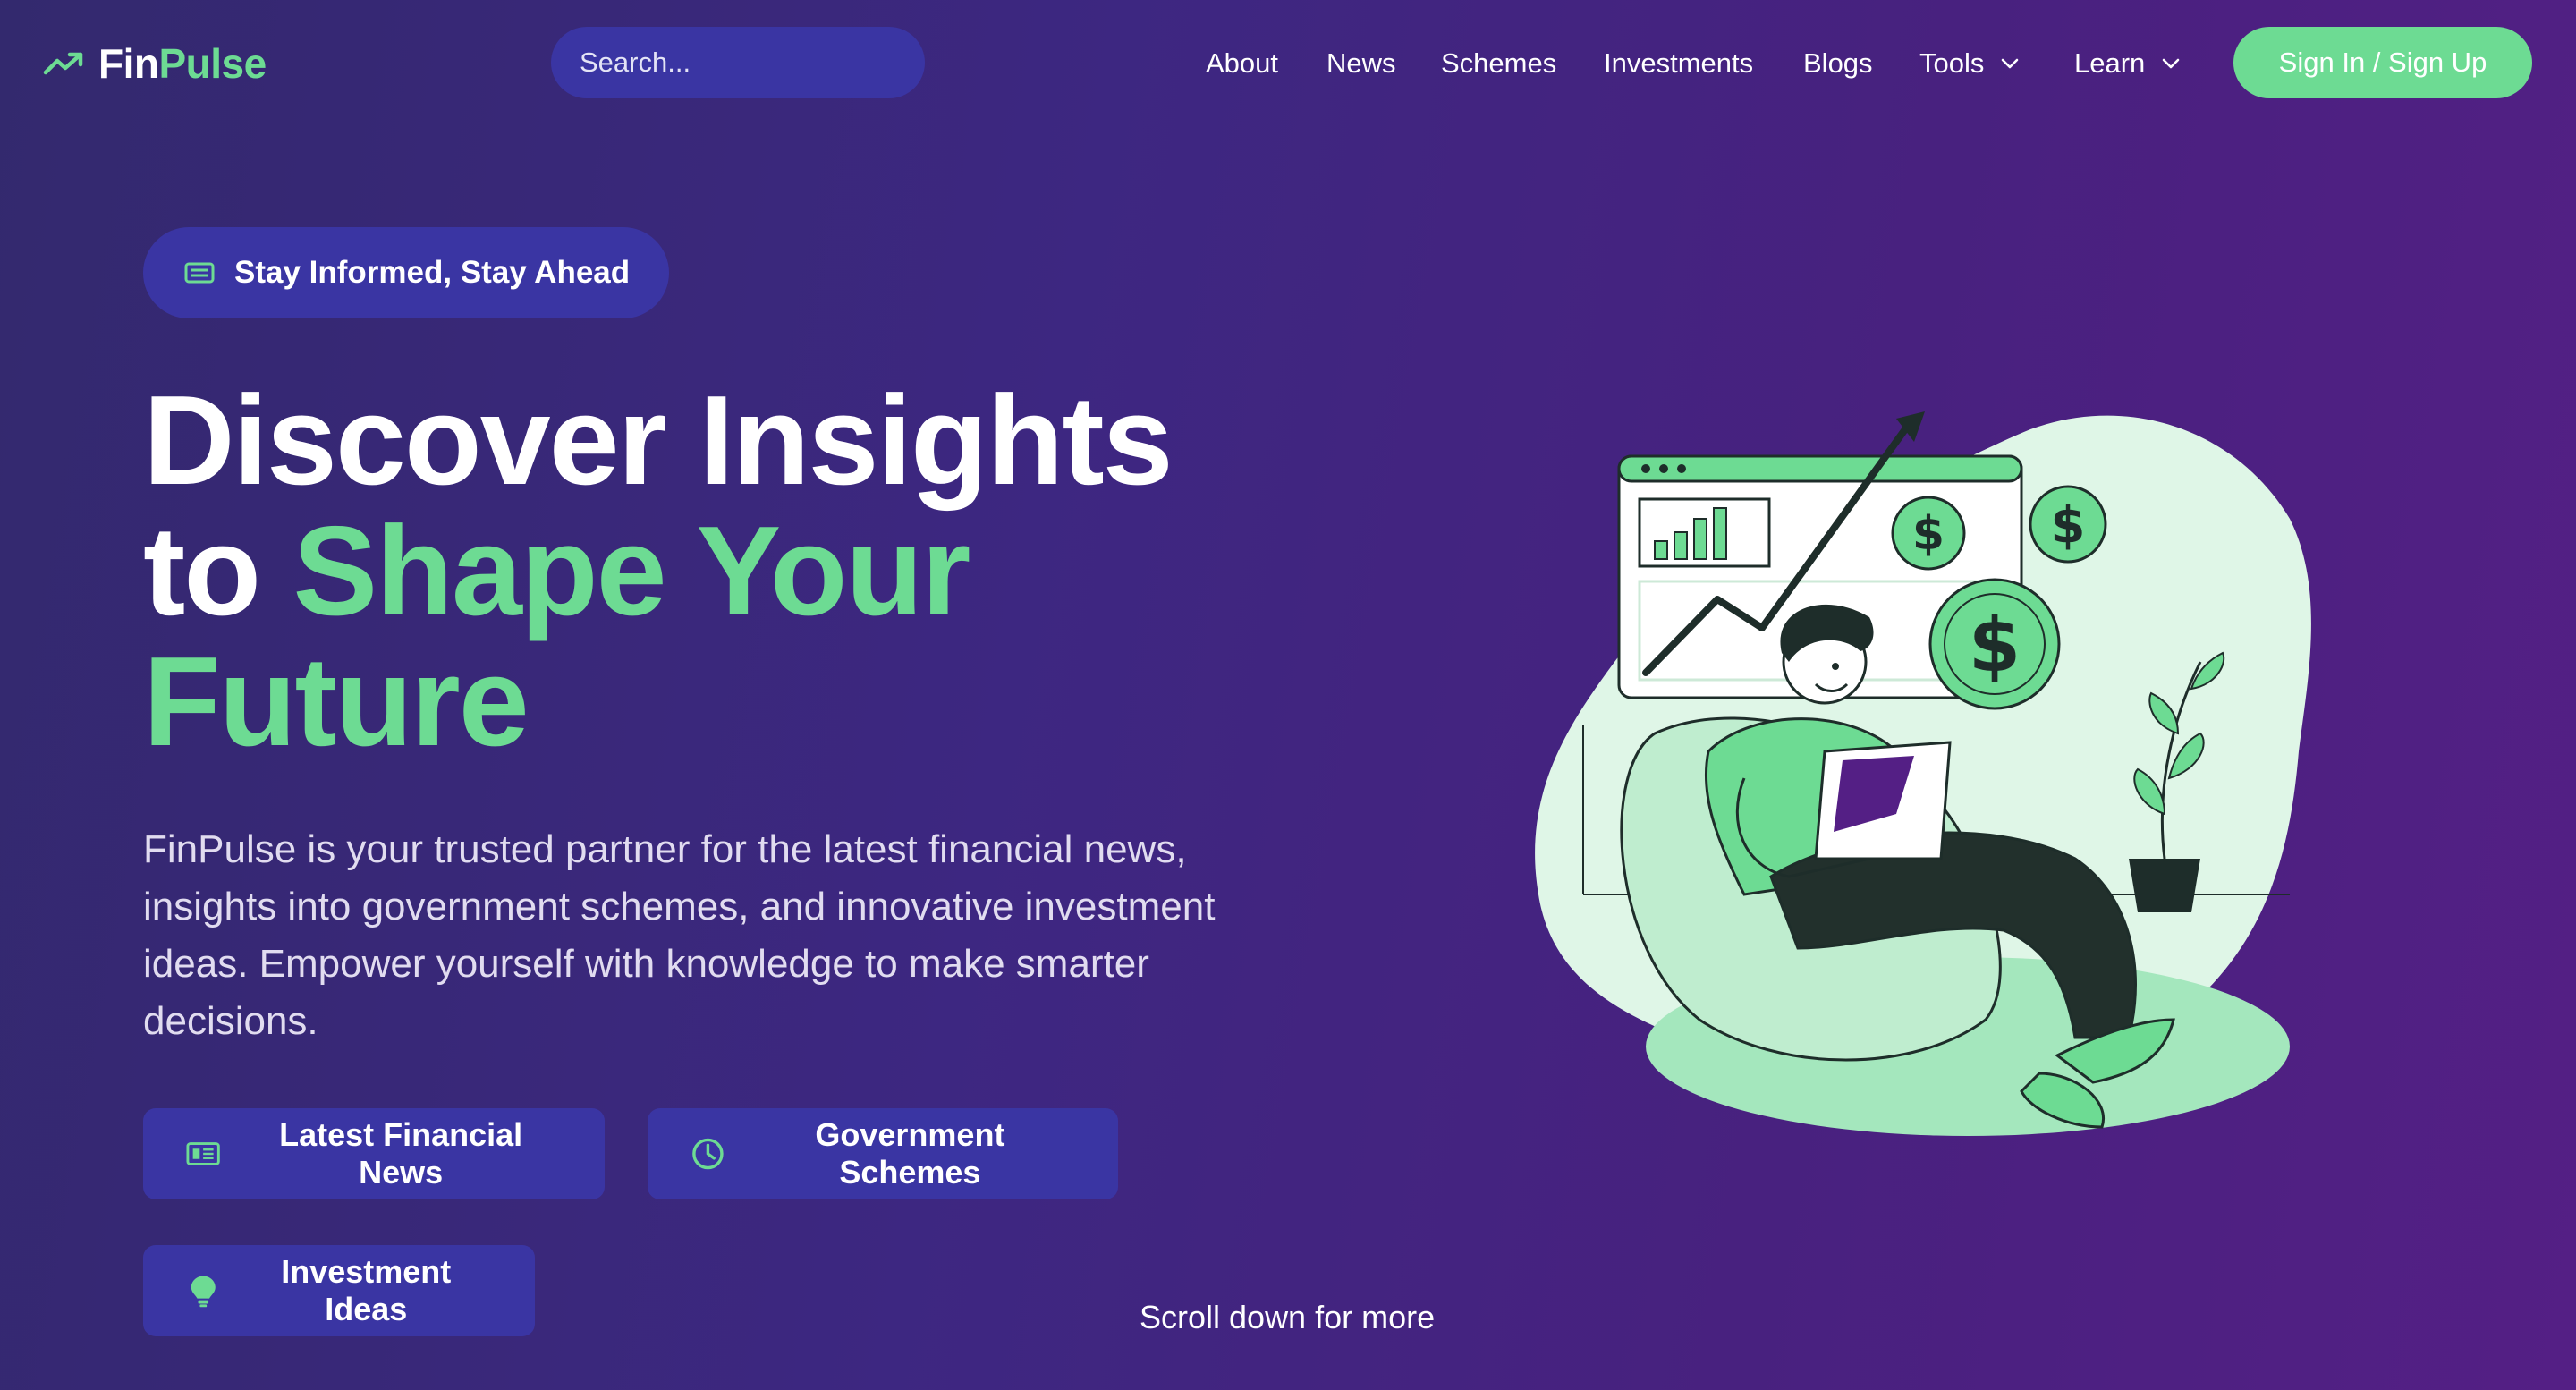  Describe the element at coordinates (708, 1154) in the screenshot. I see `clock-icon` at that location.